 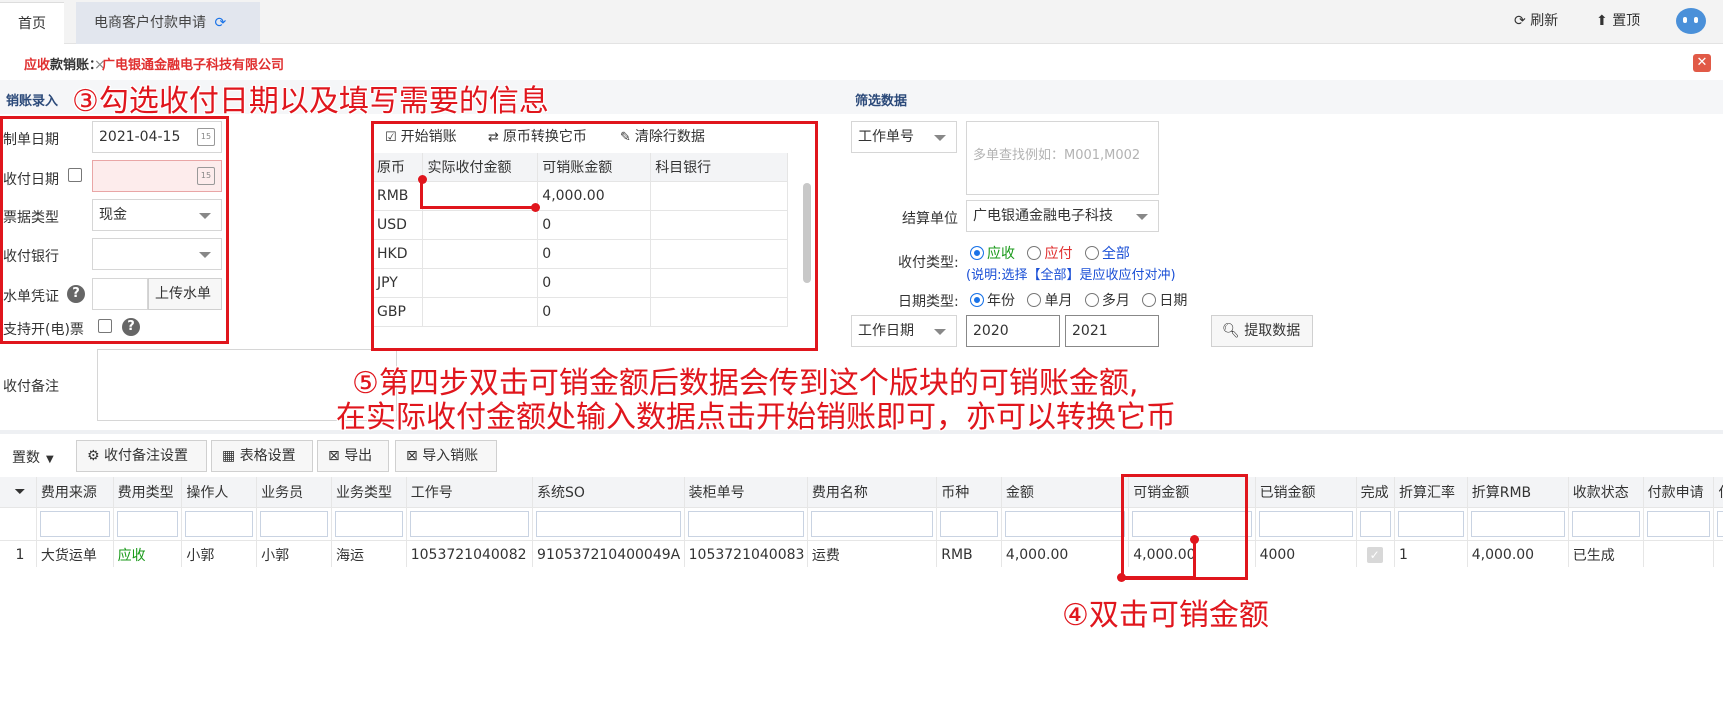 What do you see at coordinates (219, 492) in the screenshot?
I see `grid-col-header: 操作人` at bounding box center [219, 492].